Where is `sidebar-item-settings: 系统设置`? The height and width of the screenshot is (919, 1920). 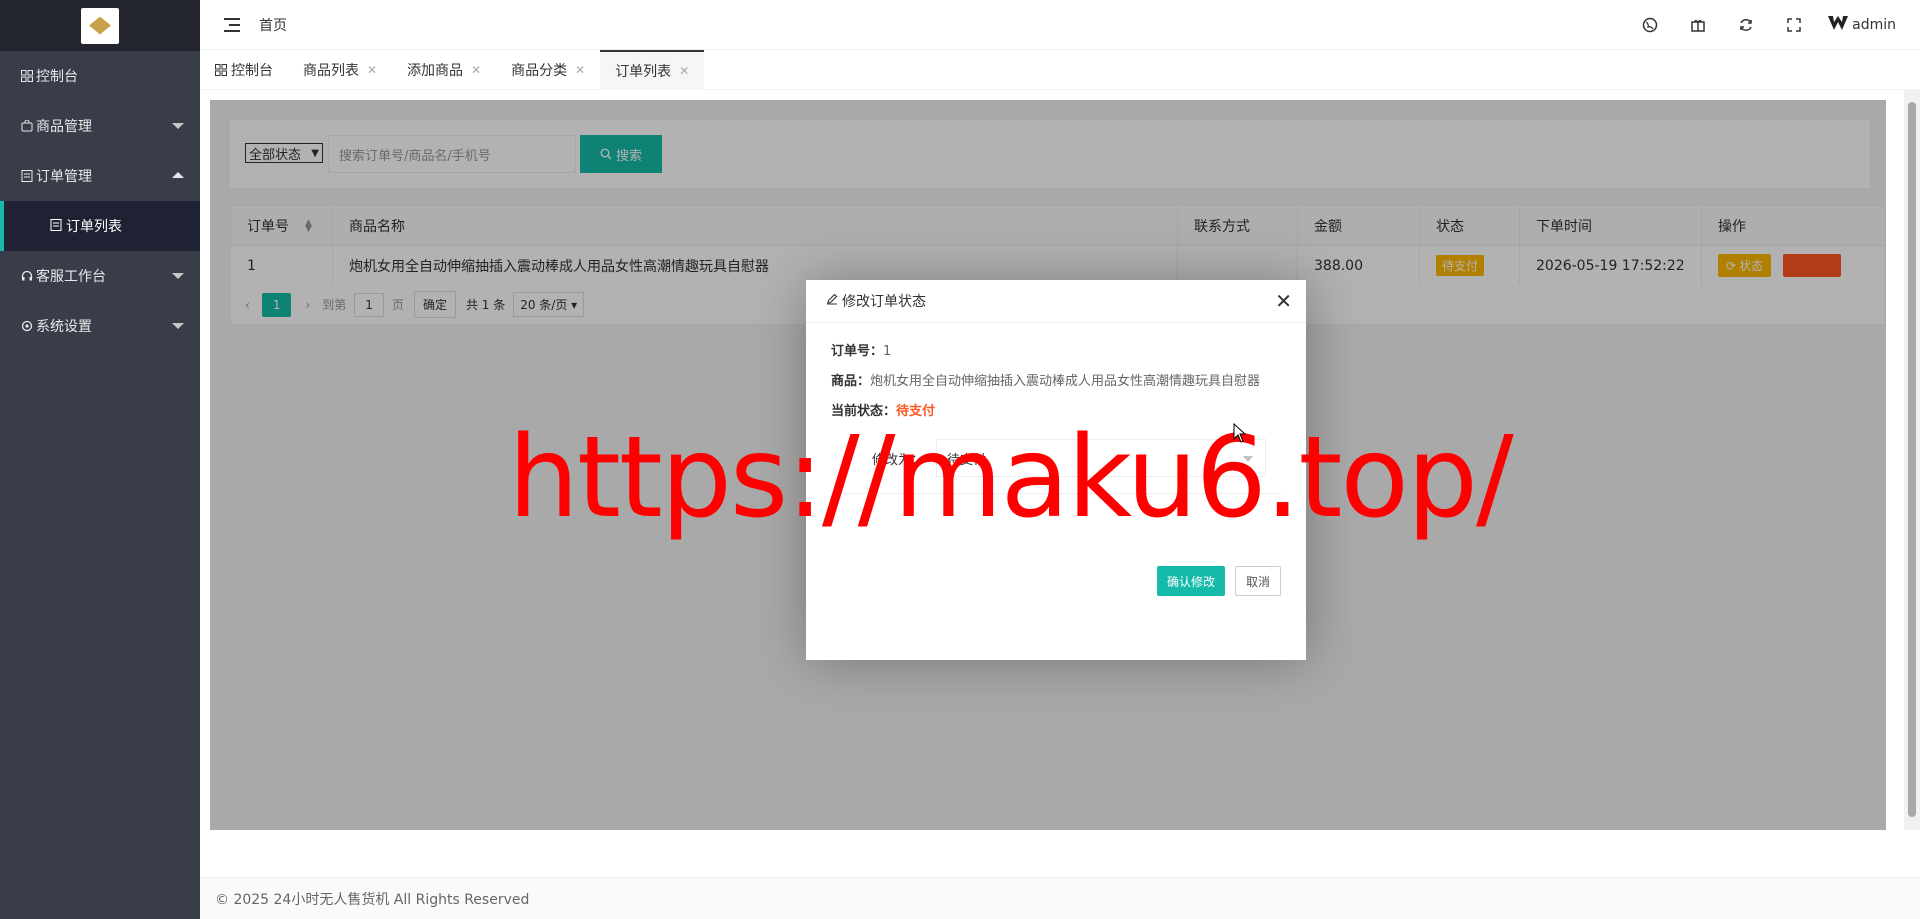 sidebar-item-settings: 系统设置 is located at coordinates (100, 326).